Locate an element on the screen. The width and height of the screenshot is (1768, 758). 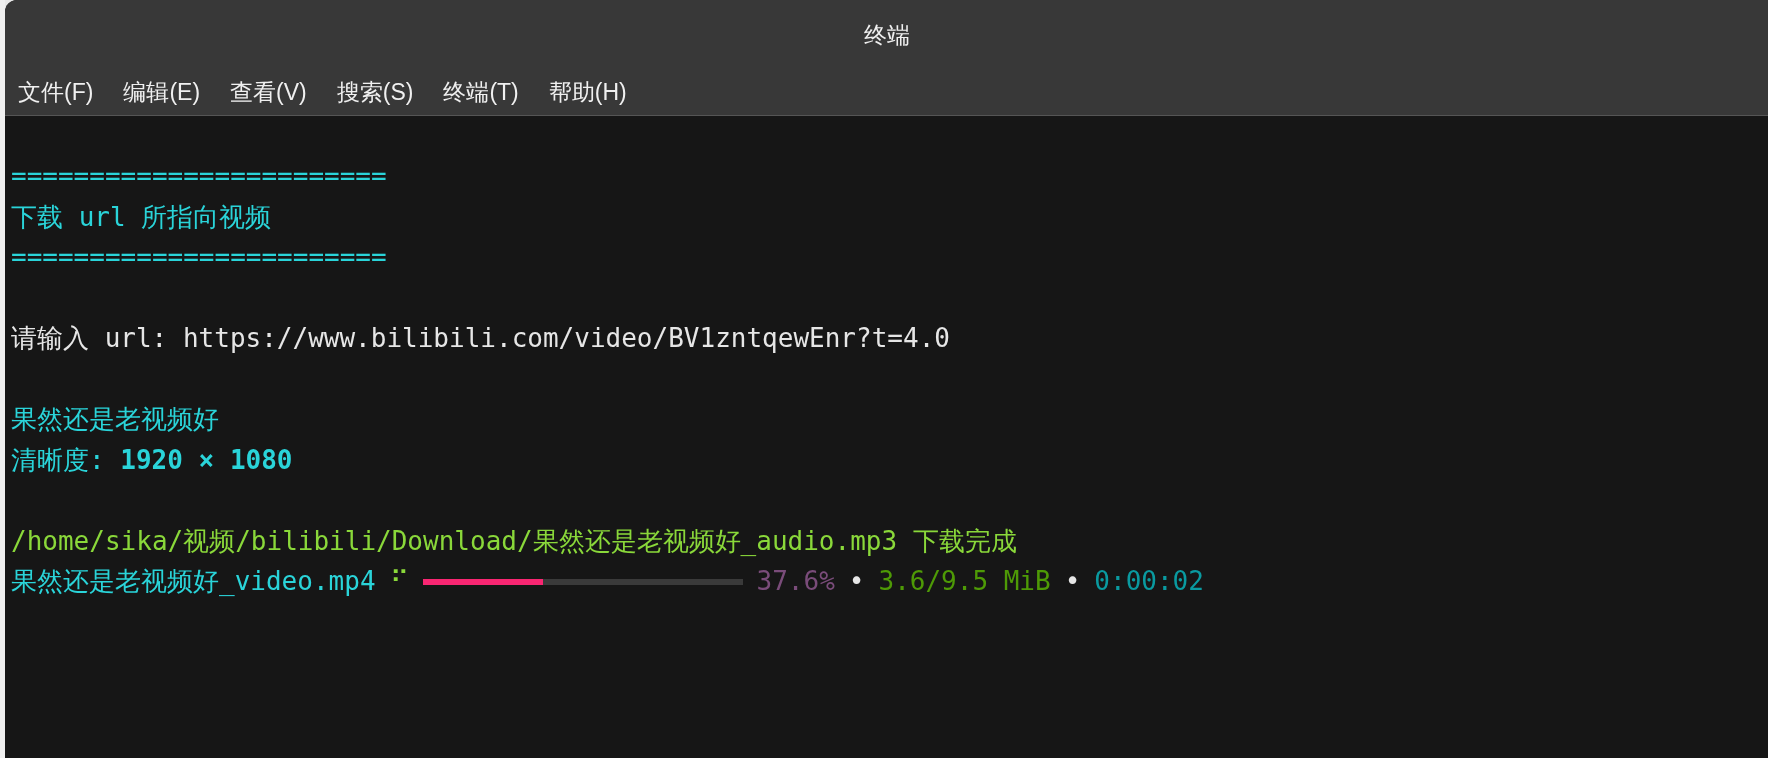
terminal-text: 果然还是老视频好 is located at coordinates (115, 420).